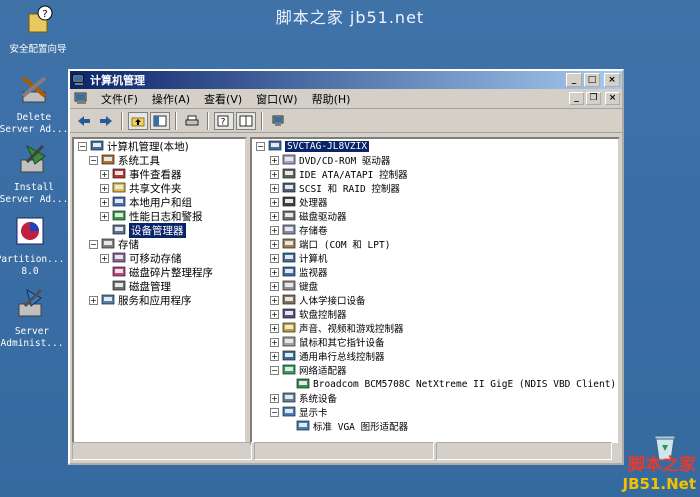 The height and width of the screenshot is (497, 700). I want to click on monitor-icon, so click(289, 271).